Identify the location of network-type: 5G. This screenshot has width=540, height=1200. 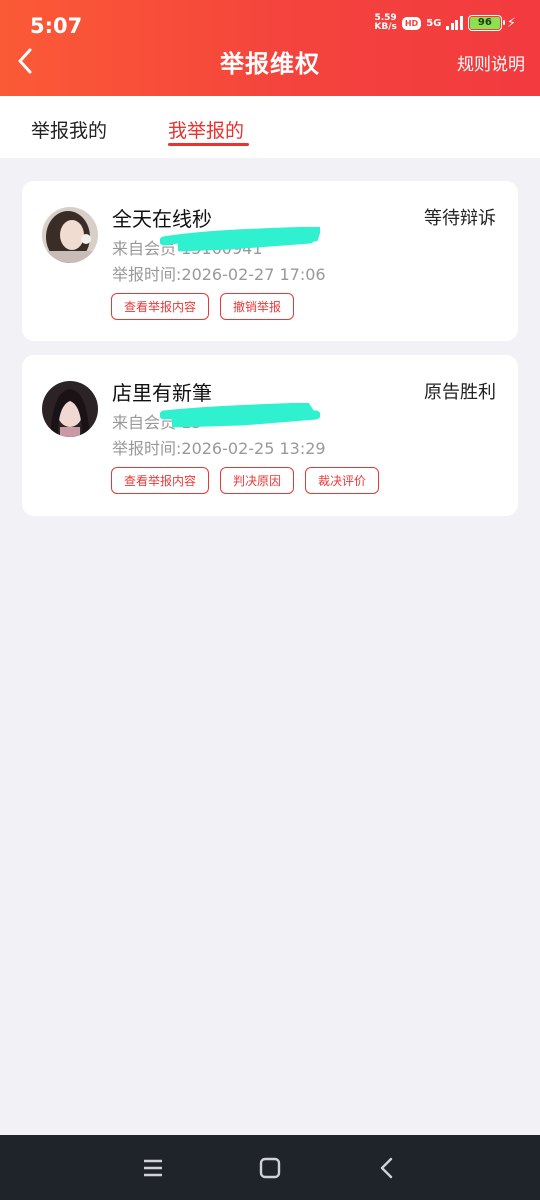
(434, 23).